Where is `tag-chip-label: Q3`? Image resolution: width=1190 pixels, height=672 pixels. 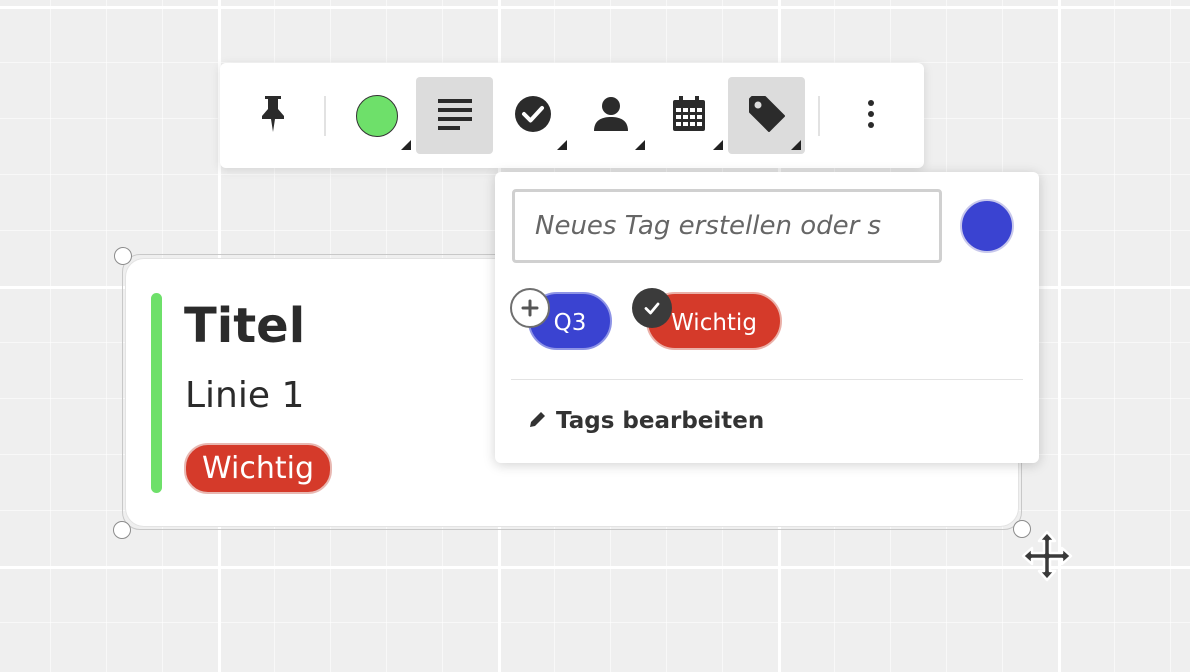
tag-chip-label: Q3 is located at coordinates (570, 323).